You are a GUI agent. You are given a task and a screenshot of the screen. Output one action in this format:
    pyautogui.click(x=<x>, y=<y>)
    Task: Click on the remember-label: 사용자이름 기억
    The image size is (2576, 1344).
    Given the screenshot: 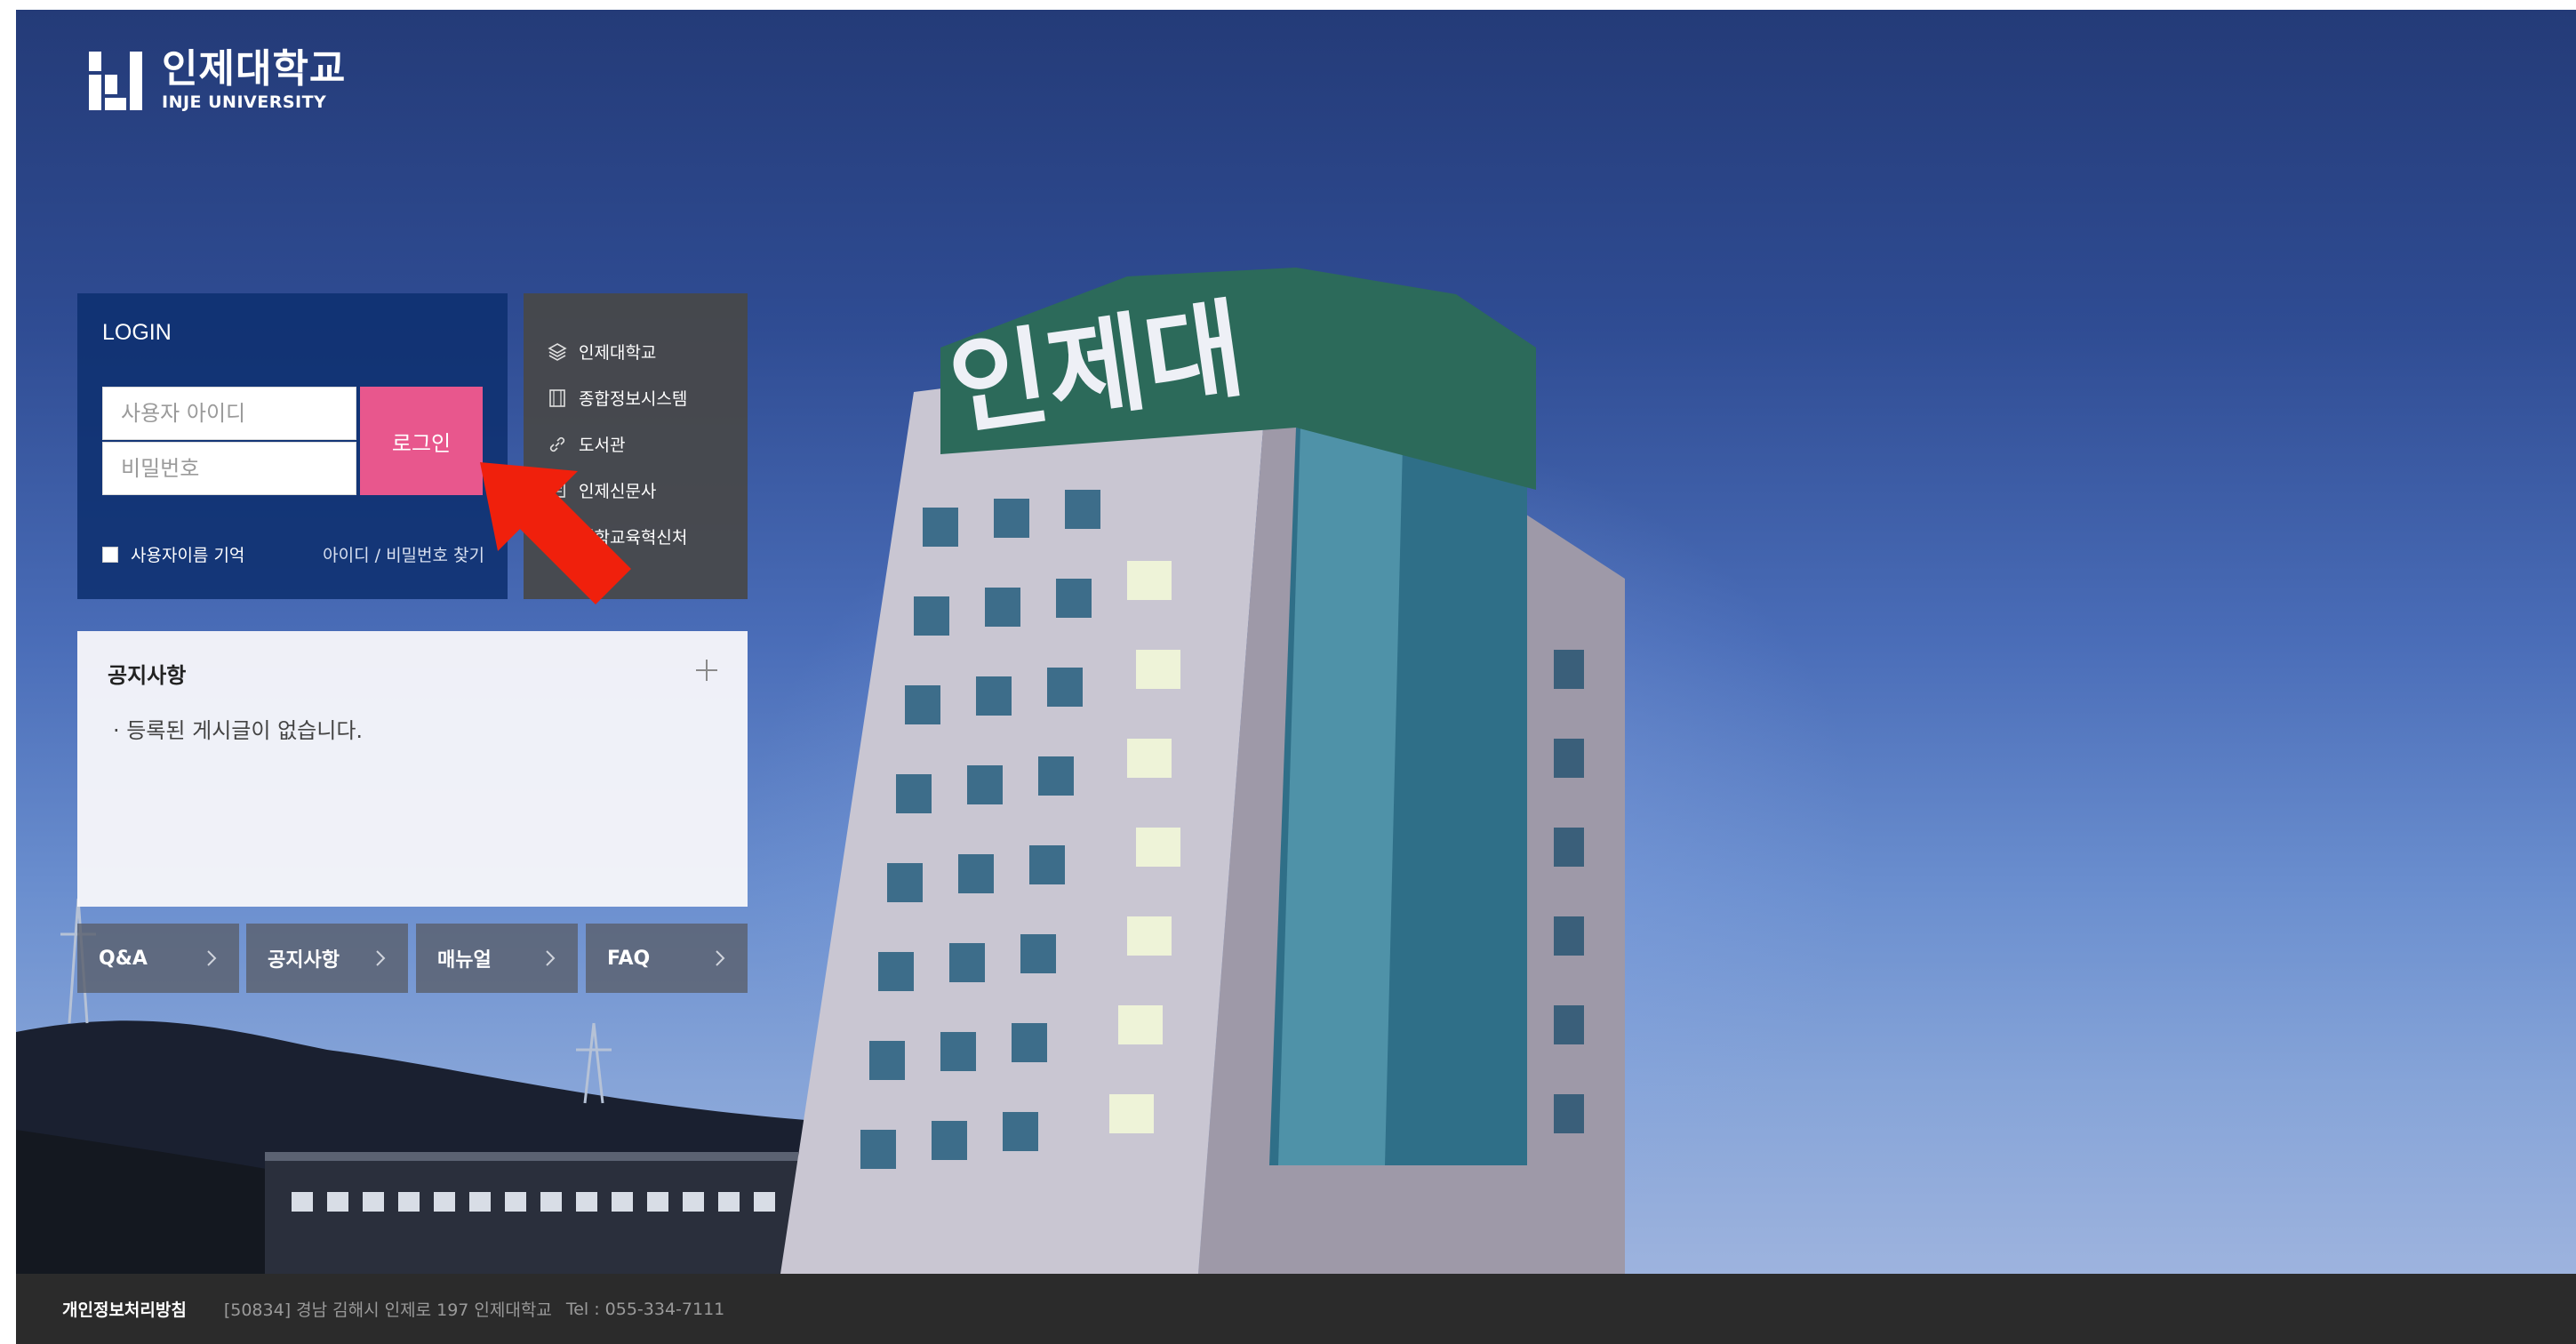 What is the action you would take?
    pyautogui.click(x=188, y=555)
    